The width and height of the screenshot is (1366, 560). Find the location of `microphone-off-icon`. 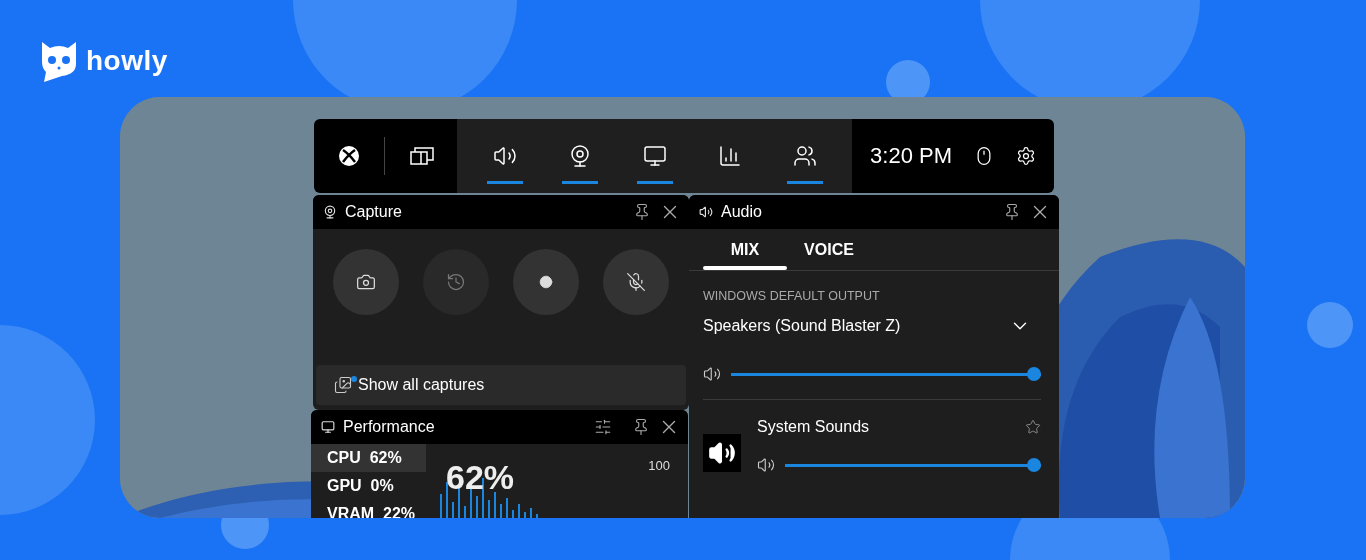

microphone-off-icon is located at coordinates (636, 282).